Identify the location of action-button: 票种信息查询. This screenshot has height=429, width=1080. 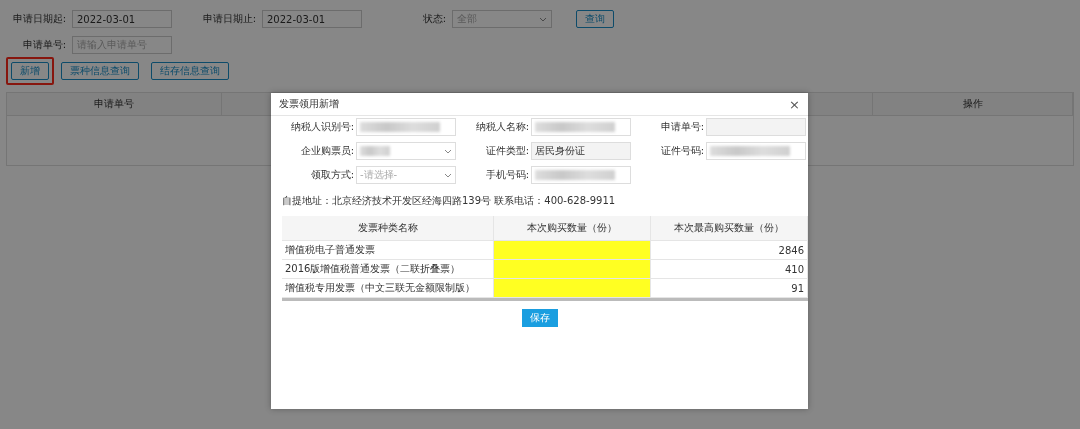
(100, 71).